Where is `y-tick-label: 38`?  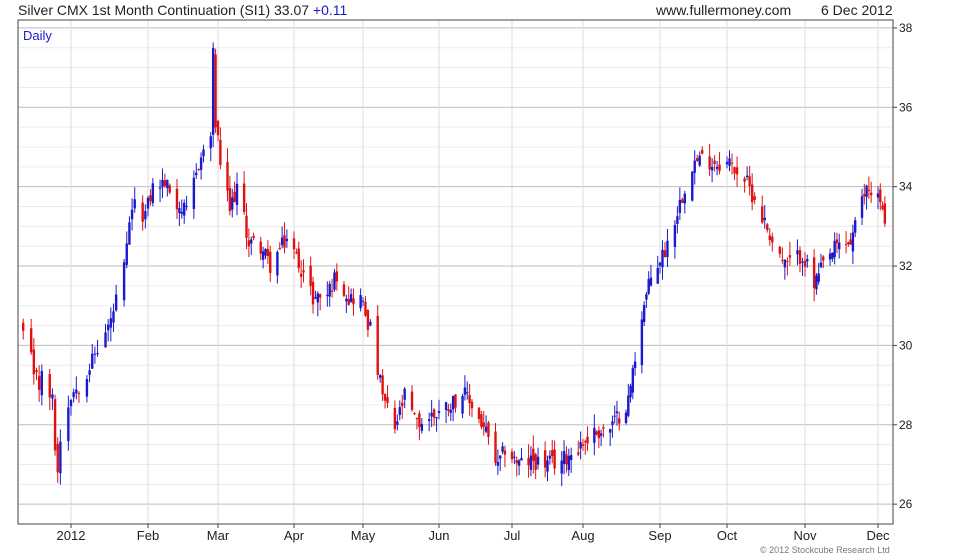
y-tick-label: 38 is located at coordinates (906, 28).